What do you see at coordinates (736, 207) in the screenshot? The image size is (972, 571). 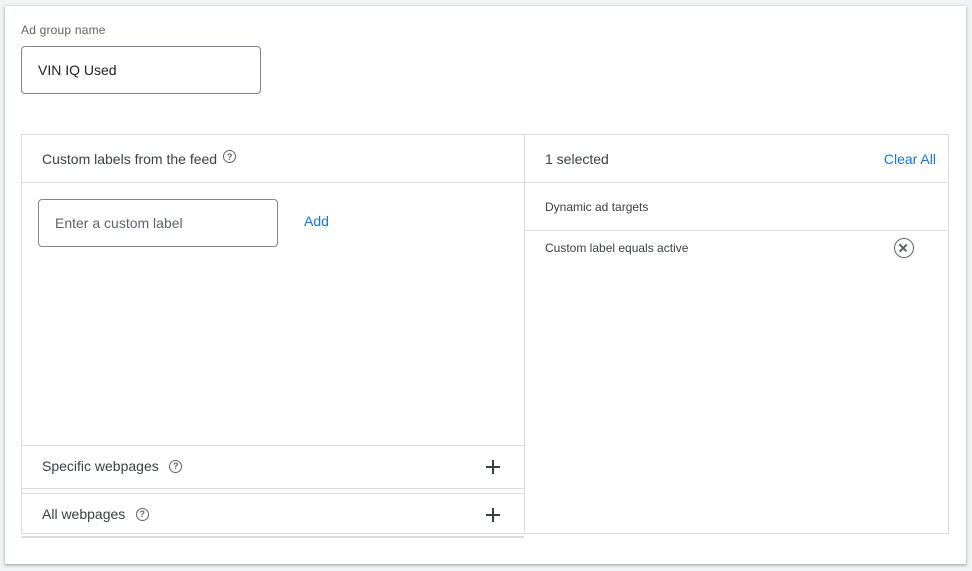 I see `dynamic-ad-targets-title: Dynamic ad targets` at bounding box center [736, 207].